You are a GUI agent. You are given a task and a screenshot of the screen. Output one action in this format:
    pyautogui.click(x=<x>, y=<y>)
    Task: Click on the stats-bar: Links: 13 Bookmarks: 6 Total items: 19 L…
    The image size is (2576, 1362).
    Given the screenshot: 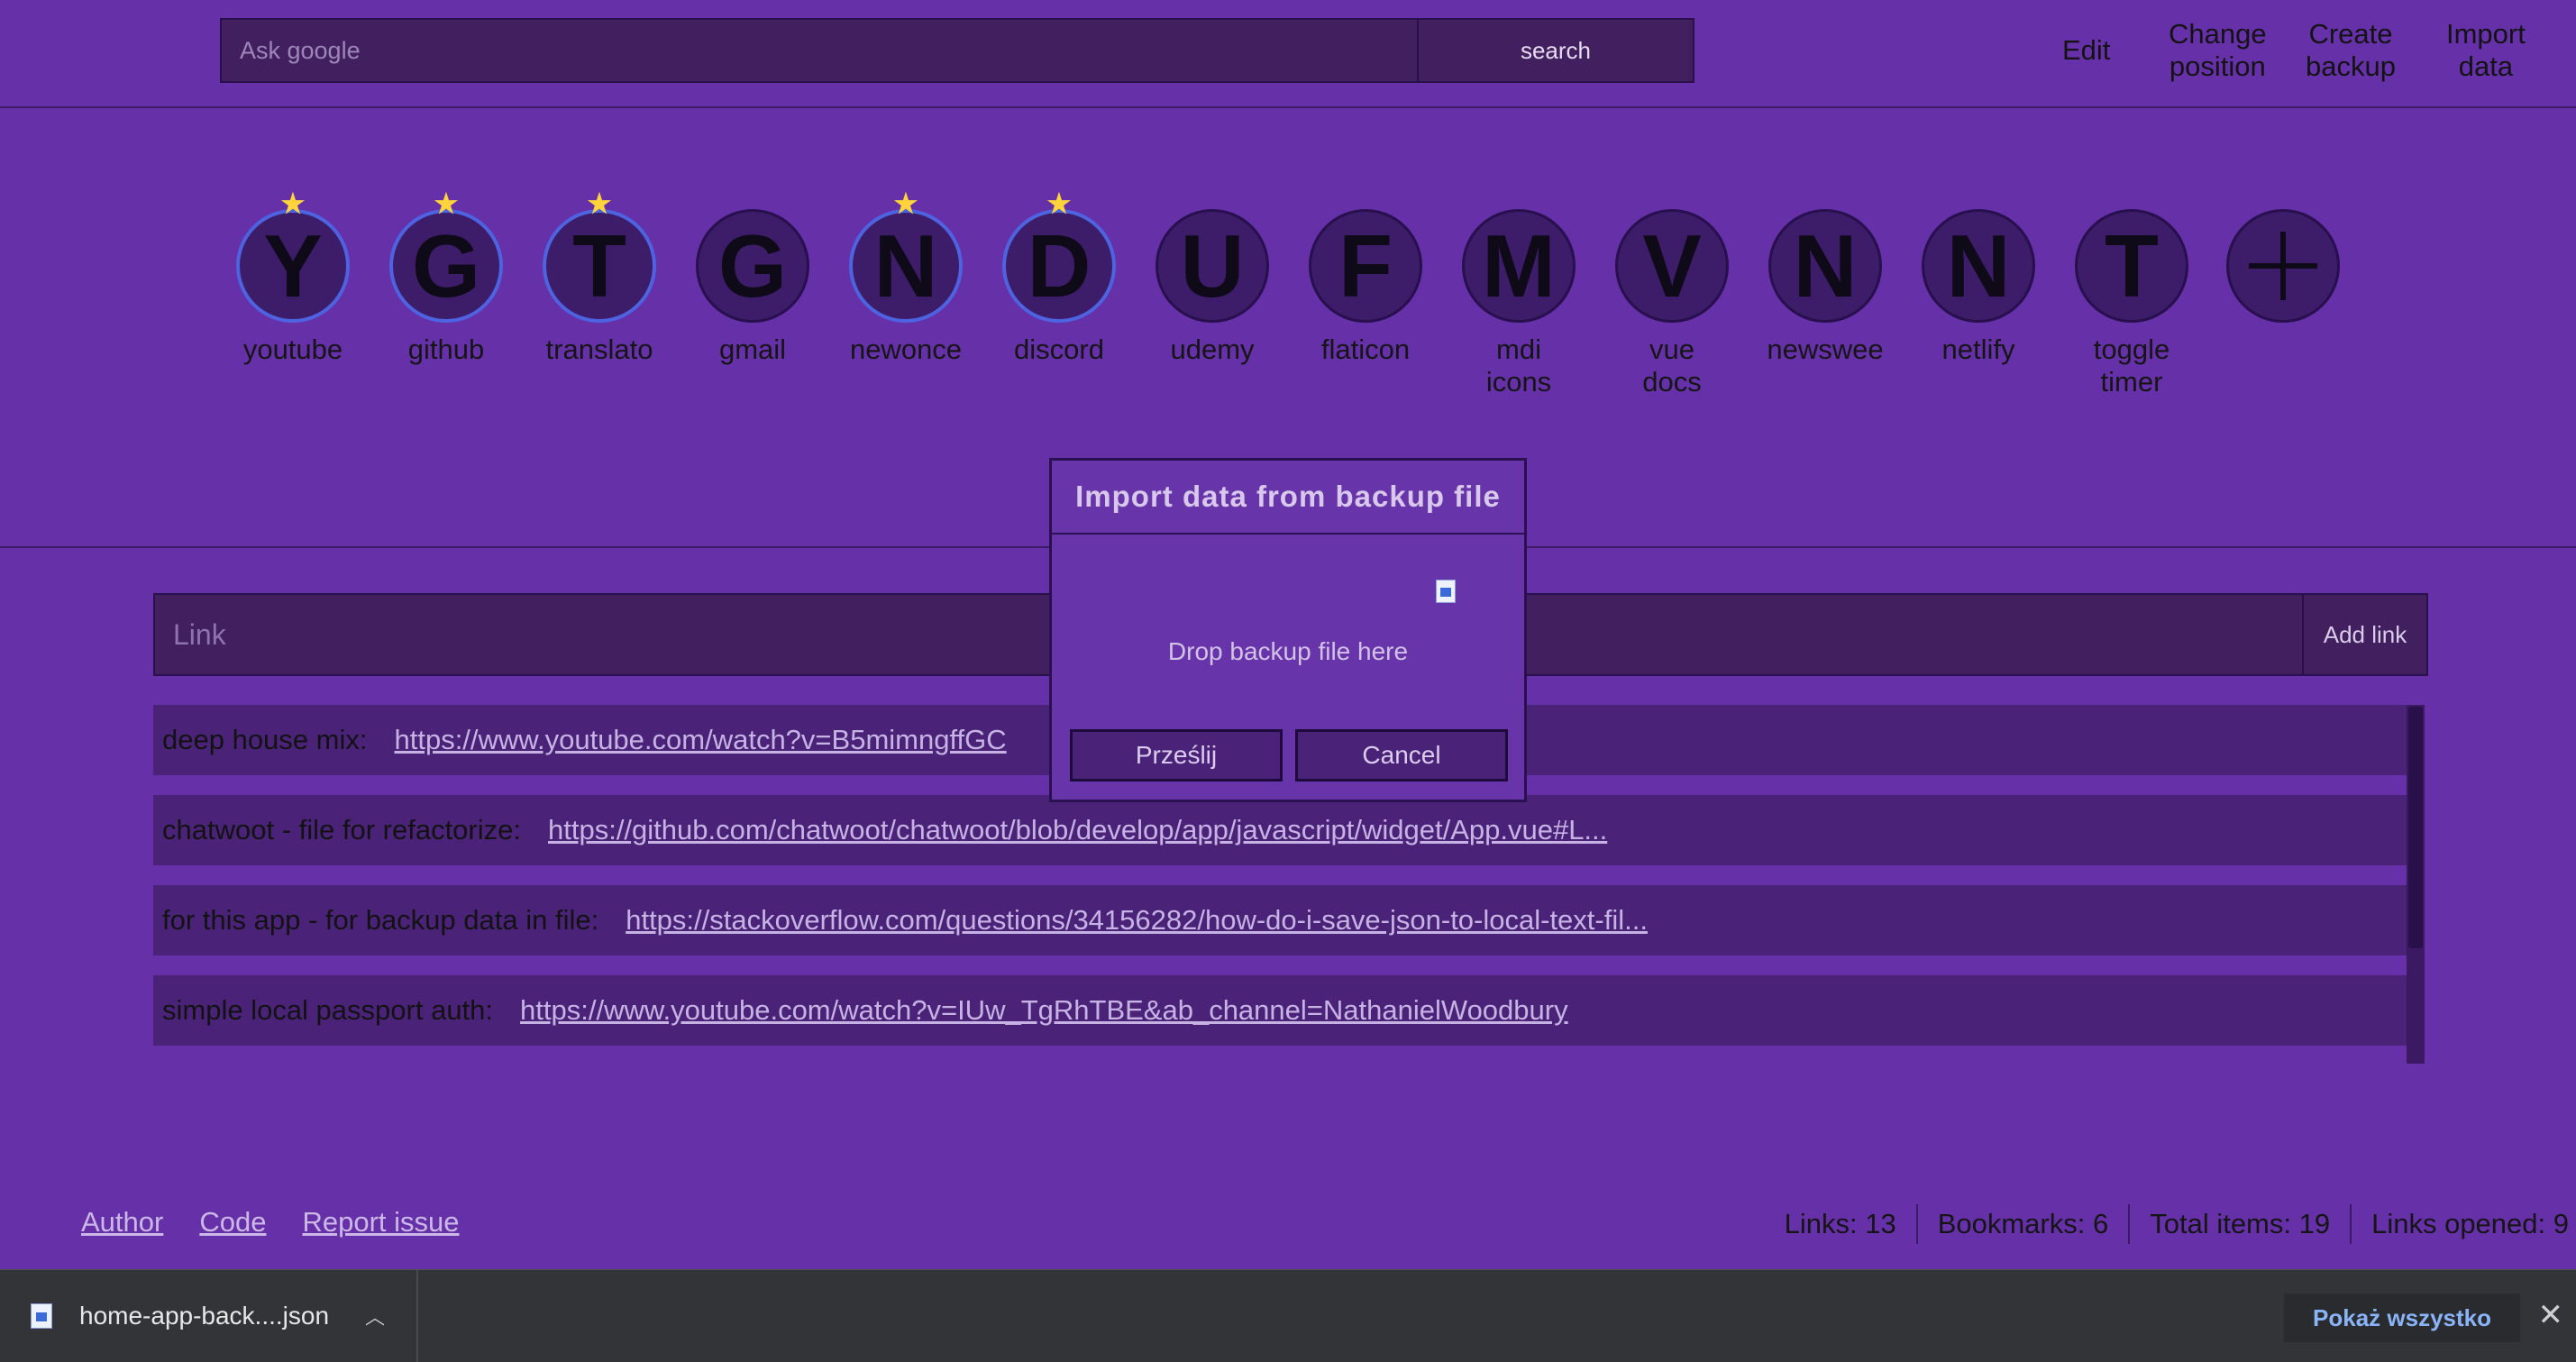 What is the action you would take?
    pyautogui.click(x=2170, y=1224)
    